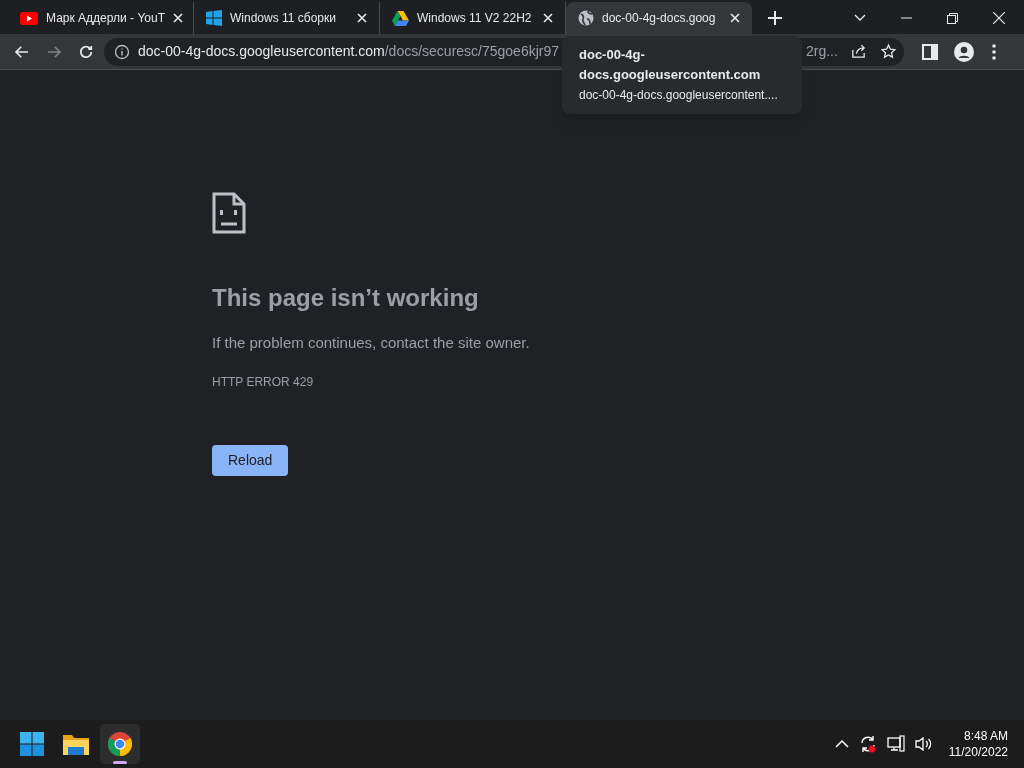  What do you see at coordinates (263, 382) in the screenshot?
I see `error-code: HTTP ERROR 429` at bounding box center [263, 382].